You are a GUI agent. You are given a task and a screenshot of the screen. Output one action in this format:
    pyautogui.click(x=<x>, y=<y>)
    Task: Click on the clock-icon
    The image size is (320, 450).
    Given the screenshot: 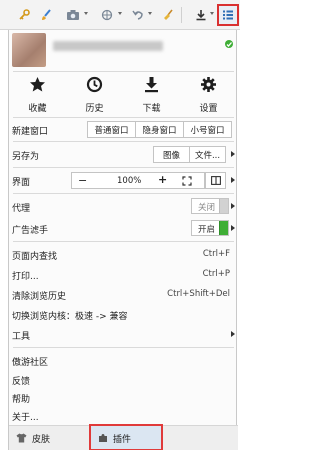 What is the action you would take?
    pyautogui.click(x=94, y=84)
    